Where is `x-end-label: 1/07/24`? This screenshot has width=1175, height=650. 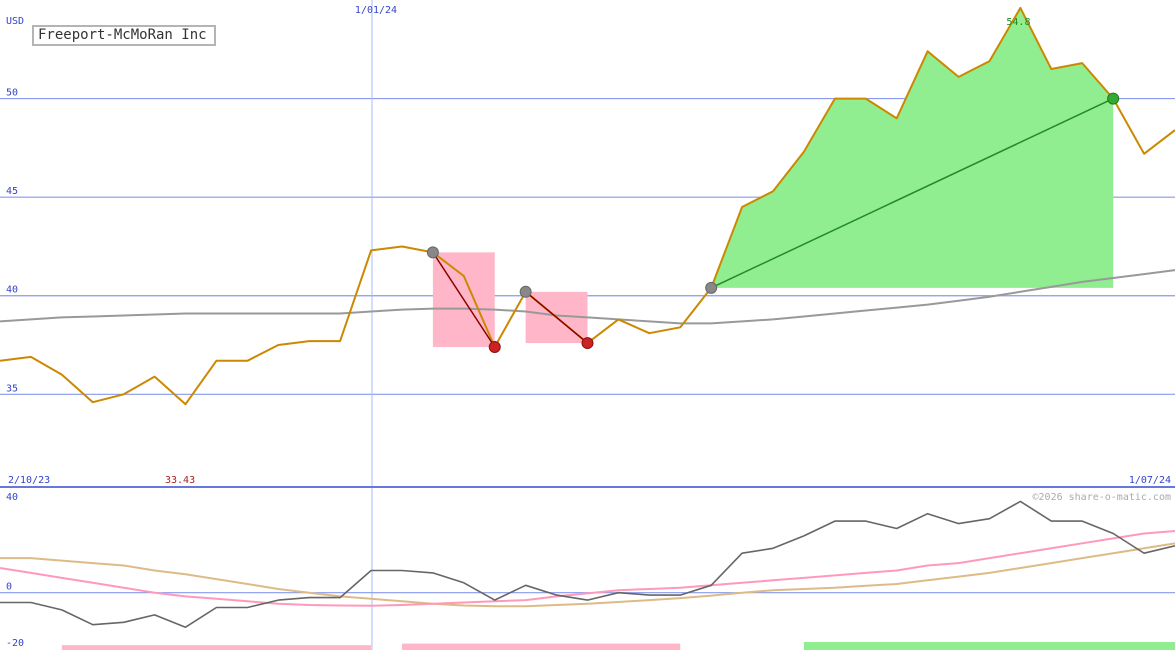
x-end-label: 1/07/24 is located at coordinates (1150, 480).